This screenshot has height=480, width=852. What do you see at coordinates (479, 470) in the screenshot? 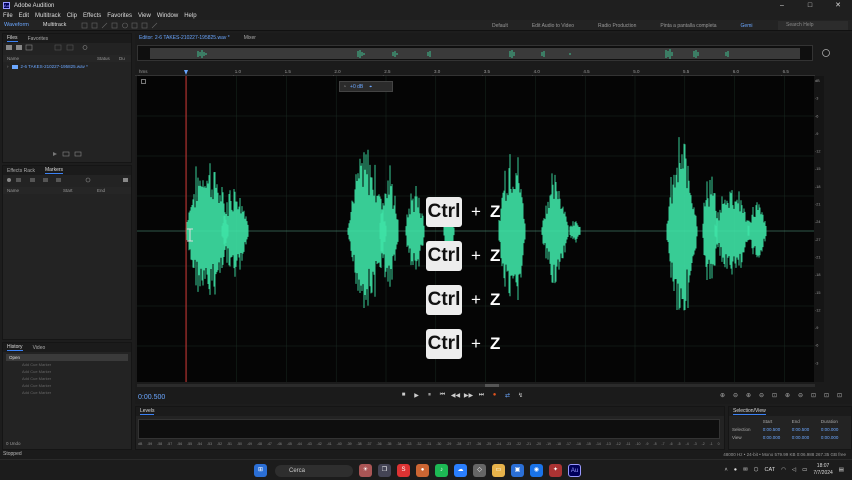
I see `app-icon: ◇` at bounding box center [479, 470].